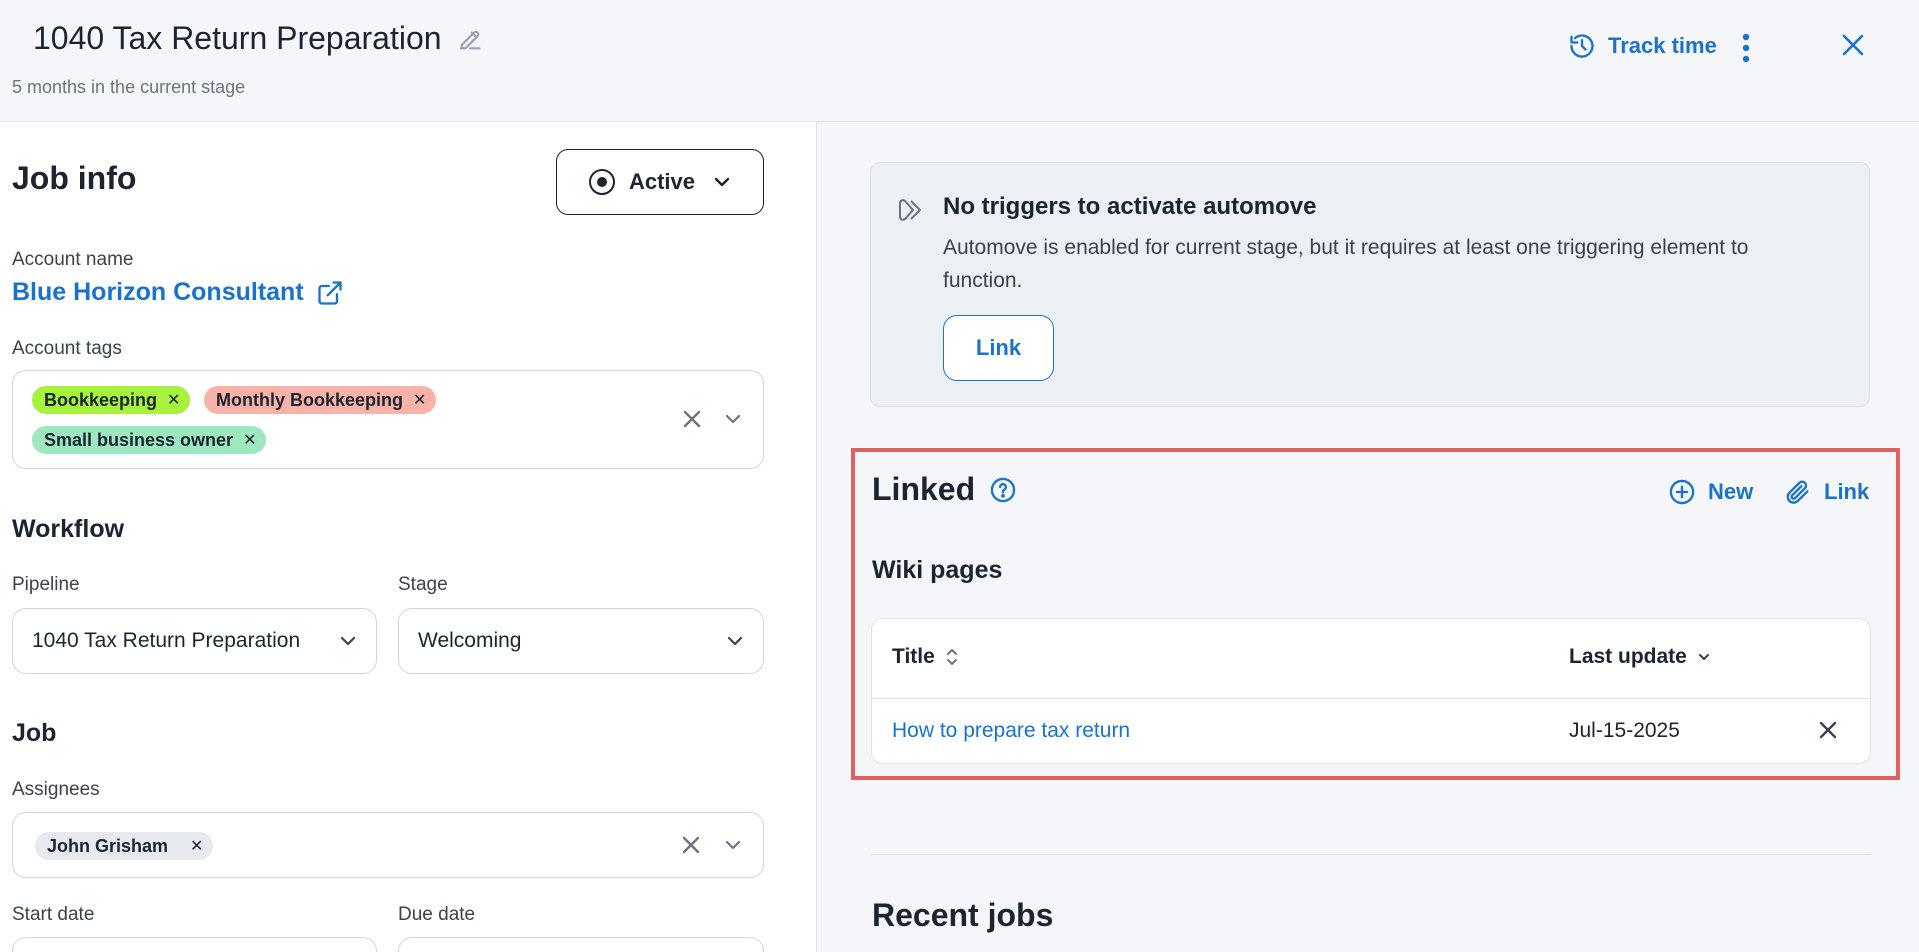 This screenshot has height=952, width=1919. I want to click on assignee-chip: John Grisham ✕, so click(124, 846).